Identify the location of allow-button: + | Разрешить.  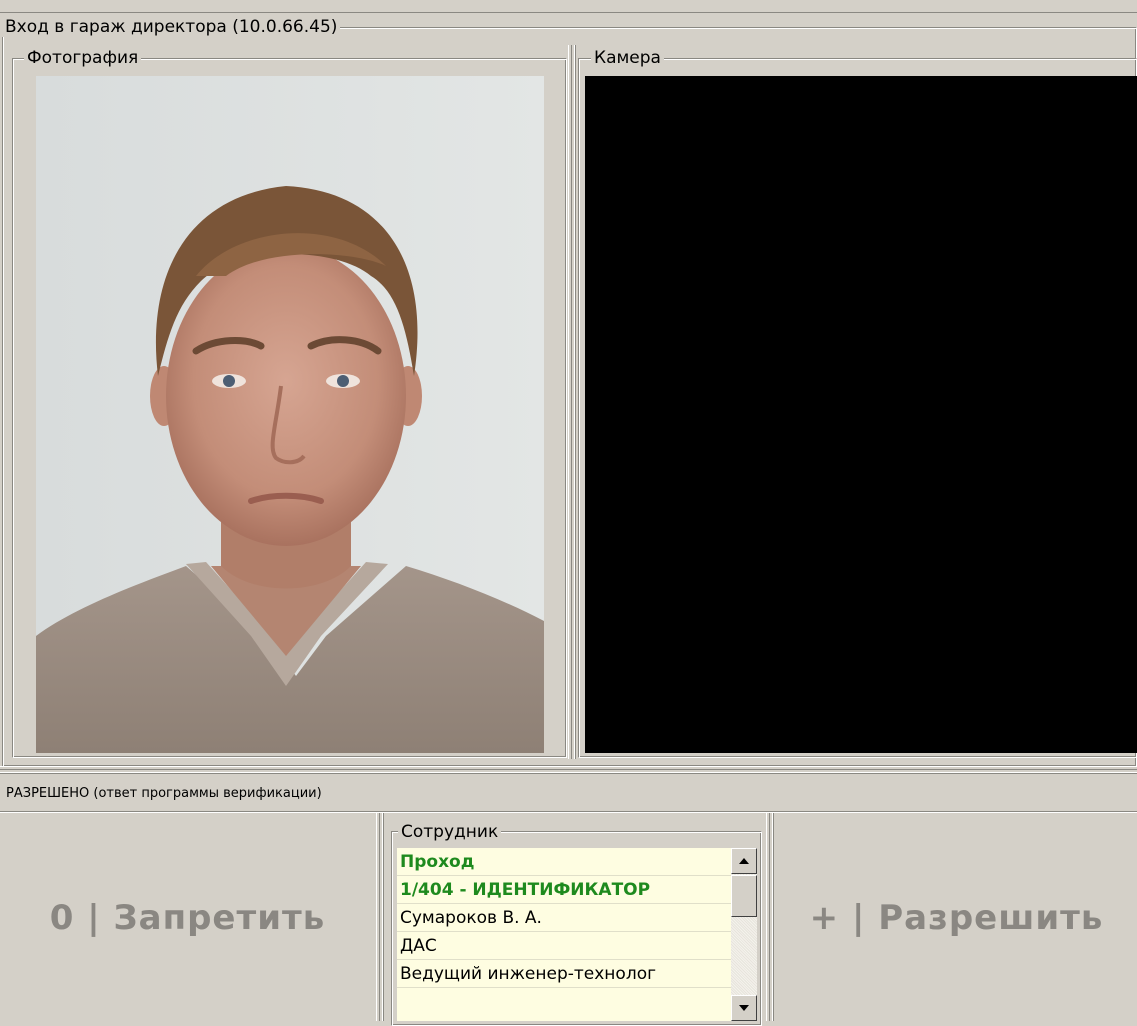
(956, 918).